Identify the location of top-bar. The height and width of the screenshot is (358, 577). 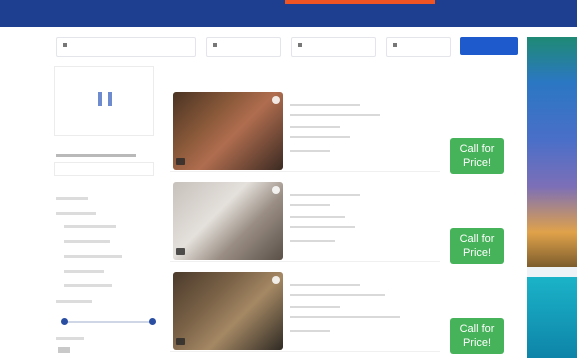
(288, 13).